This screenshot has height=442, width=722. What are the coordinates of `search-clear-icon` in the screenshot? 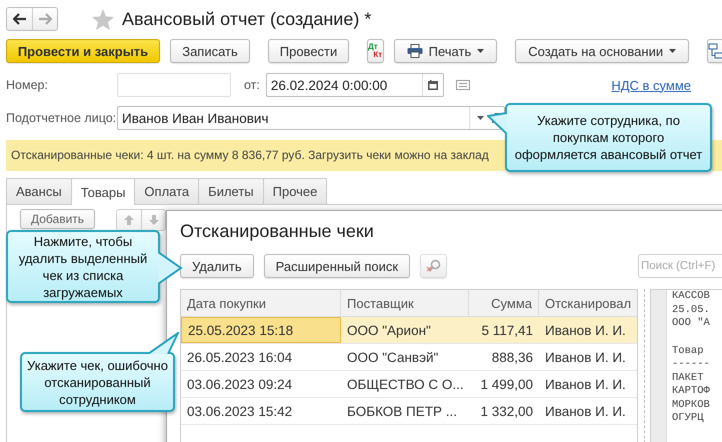 It's located at (434, 266).